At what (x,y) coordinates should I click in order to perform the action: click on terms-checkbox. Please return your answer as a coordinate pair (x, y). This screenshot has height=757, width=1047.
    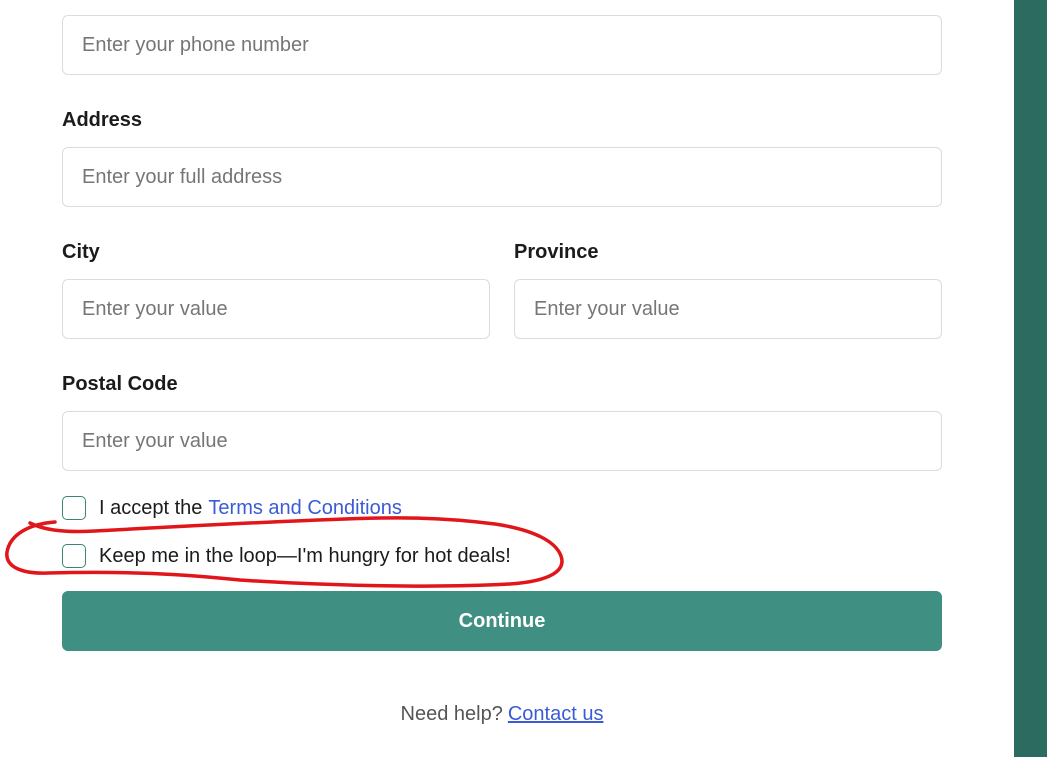
    Looking at the image, I should click on (74, 508).